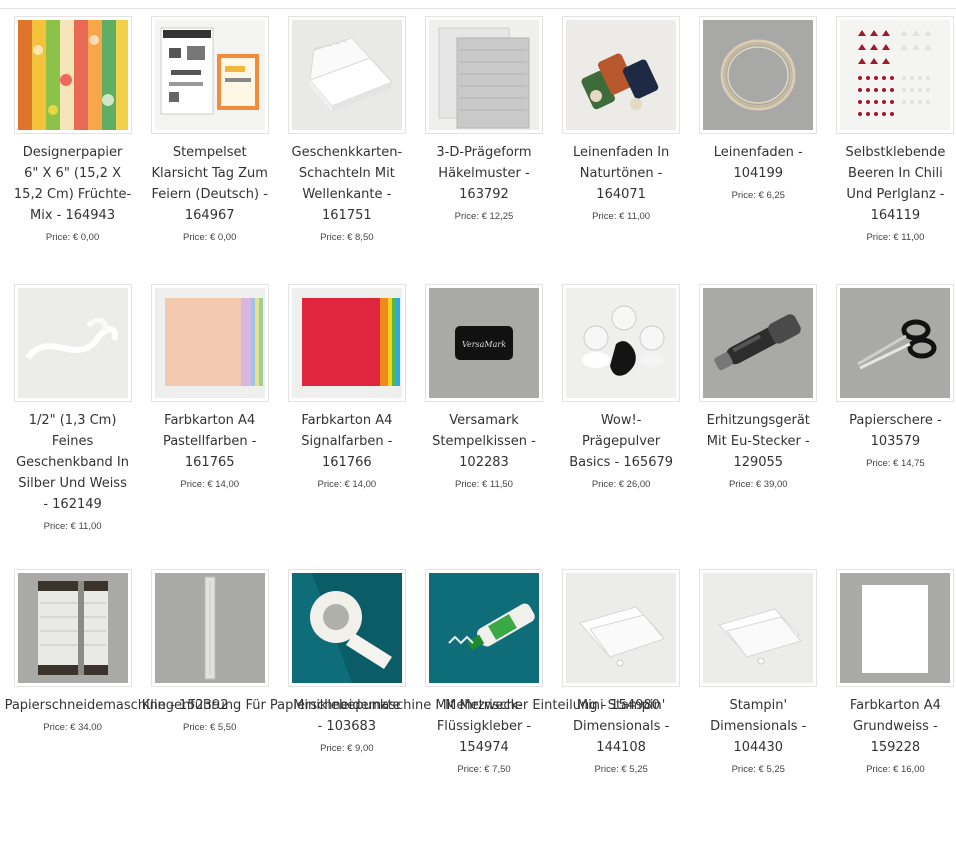 Image resolution: width=956 pixels, height=854 pixels. I want to click on product-price: Price: € 34,00, so click(72, 727).